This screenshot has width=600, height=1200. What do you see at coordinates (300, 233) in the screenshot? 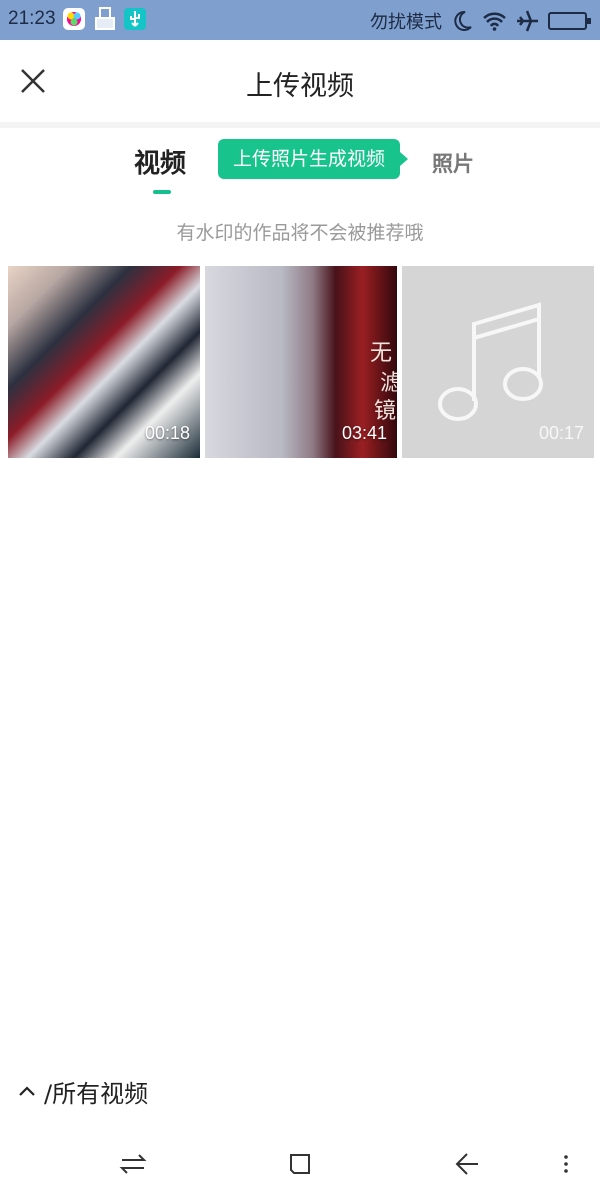
I see `watermark-hint: 有水印的作品将不会被推荐哦` at bounding box center [300, 233].